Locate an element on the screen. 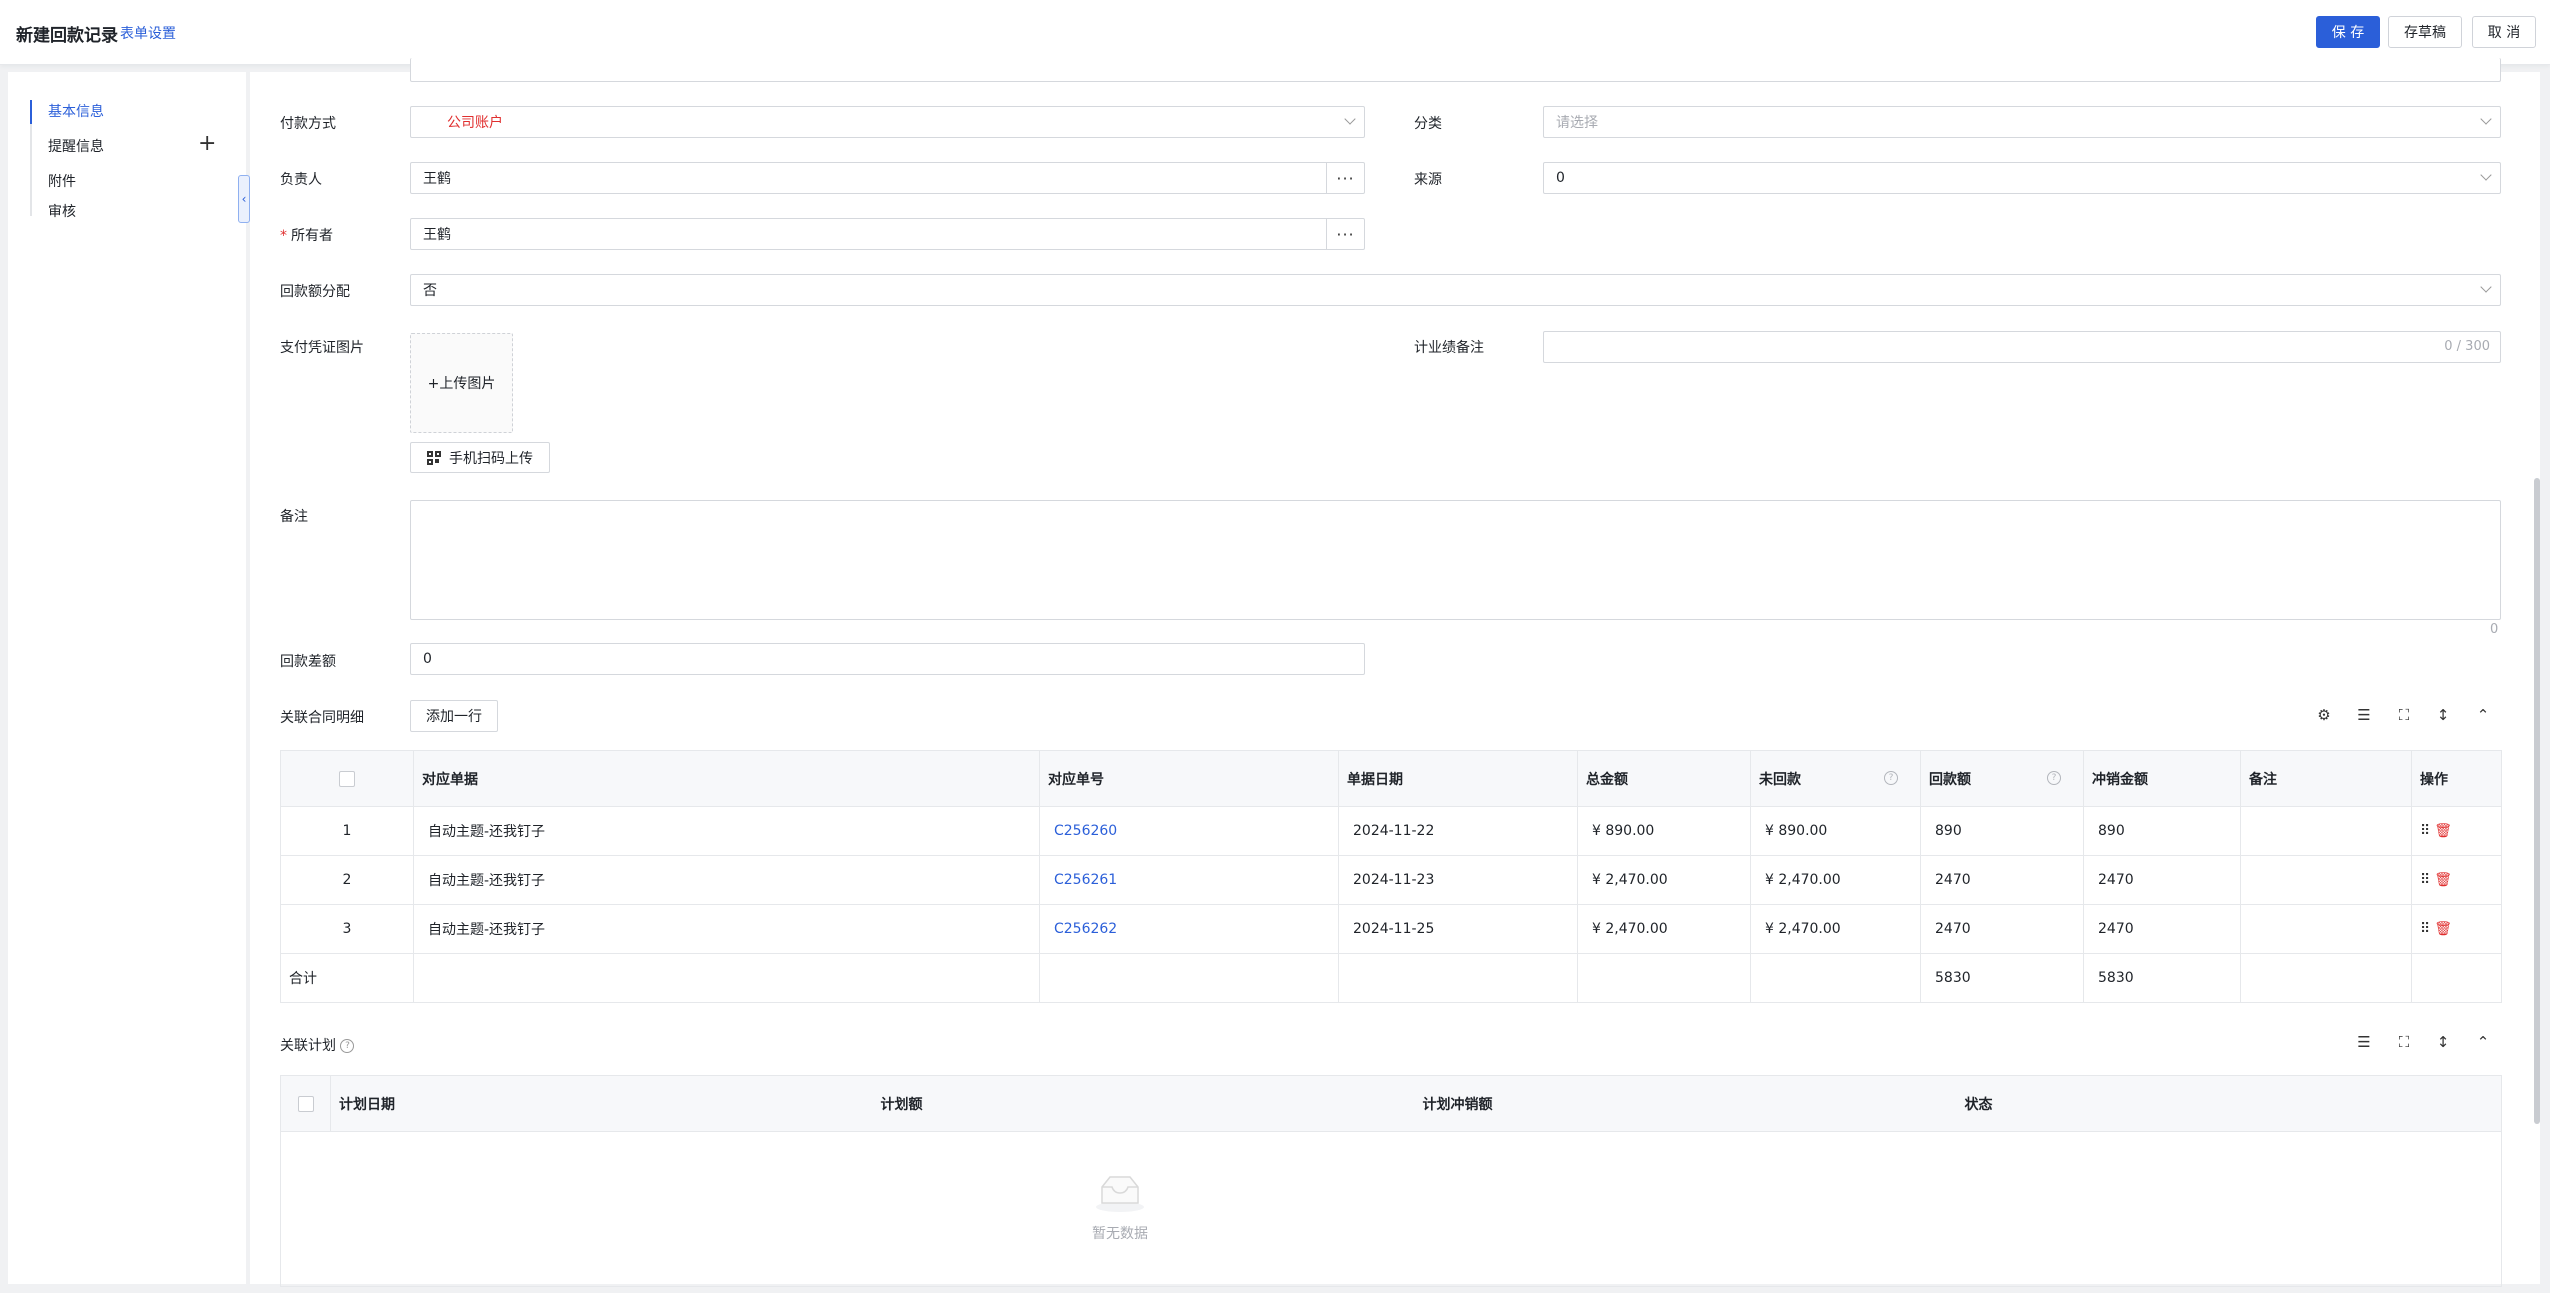  source-label: 来源 is located at coordinates (1428, 180).